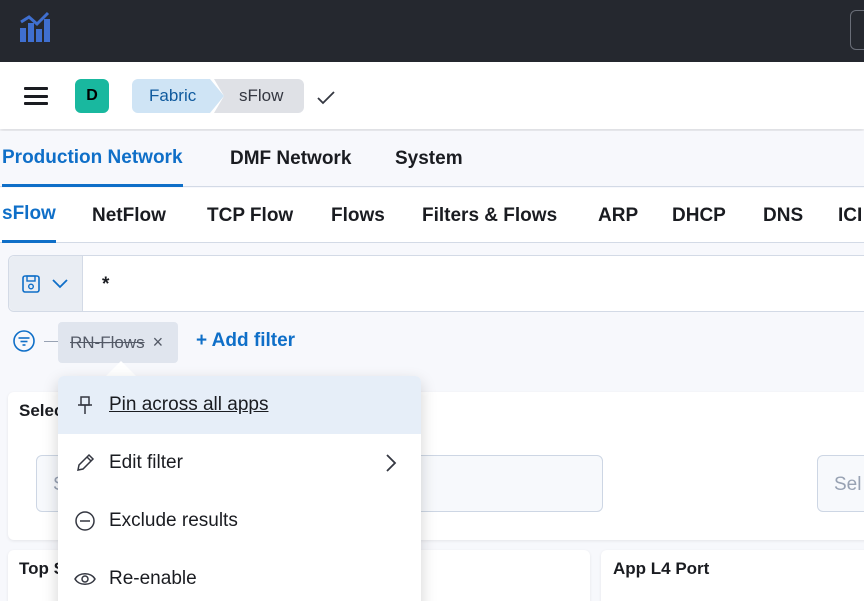  Describe the element at coordinates (60, 284) in the screenshot. I see `chevron-down-icon` at that location.